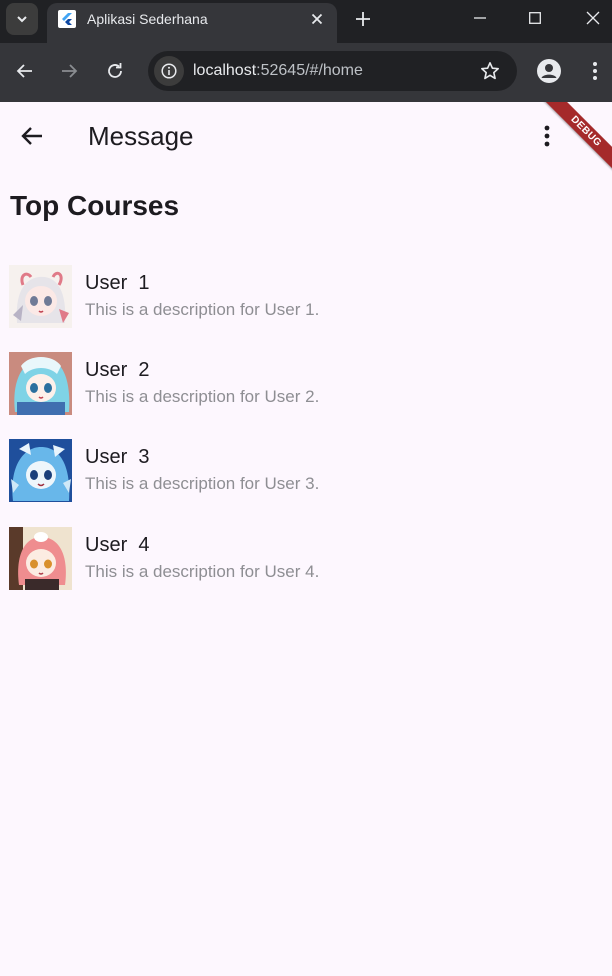  What do you see at coordinates (169, 71) in the screenshot?
I see `site-info-icon` at bounding box center [169, 71].